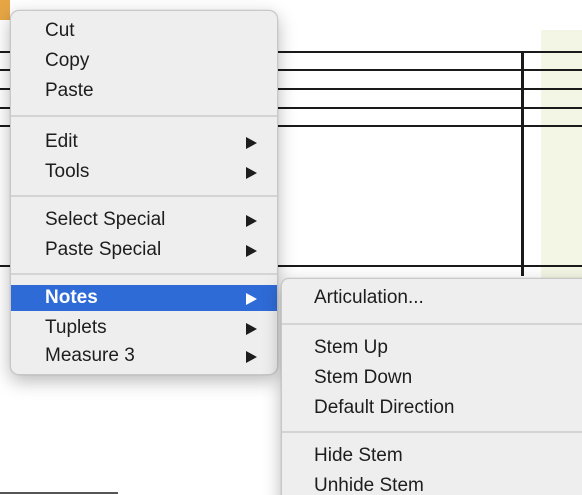 The width and height of the screenshot is (582, 495). What do you see at coordinates (432, 378) in the screenshot?
I see `submenu-item-stem-down: Stem Down` at bounding box center [432, 378].